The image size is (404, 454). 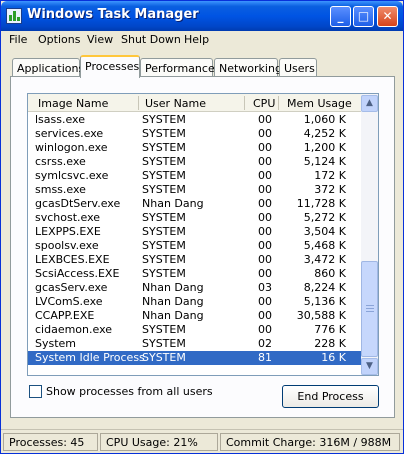 What do you see at coordinates (324, 301) in the screenshot?
I see `process-mem: 5,136 K` at bounding box center [324, 301].